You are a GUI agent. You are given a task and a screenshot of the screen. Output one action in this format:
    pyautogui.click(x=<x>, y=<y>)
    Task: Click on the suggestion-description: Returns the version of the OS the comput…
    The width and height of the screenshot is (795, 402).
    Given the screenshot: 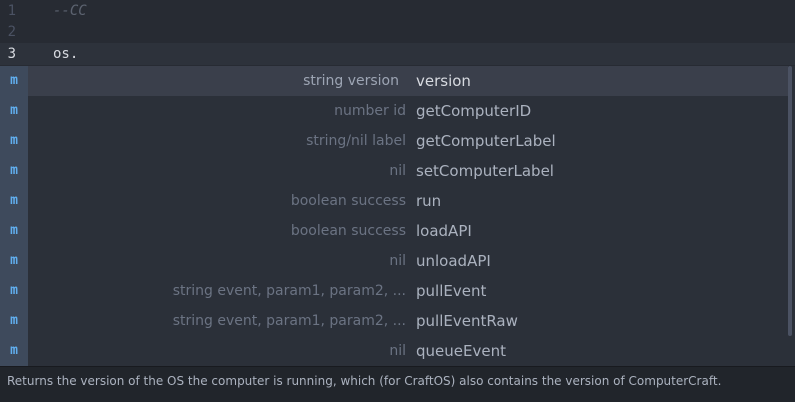 What is the action you would take?
    pyautogui.click(x=364, y=381)
    